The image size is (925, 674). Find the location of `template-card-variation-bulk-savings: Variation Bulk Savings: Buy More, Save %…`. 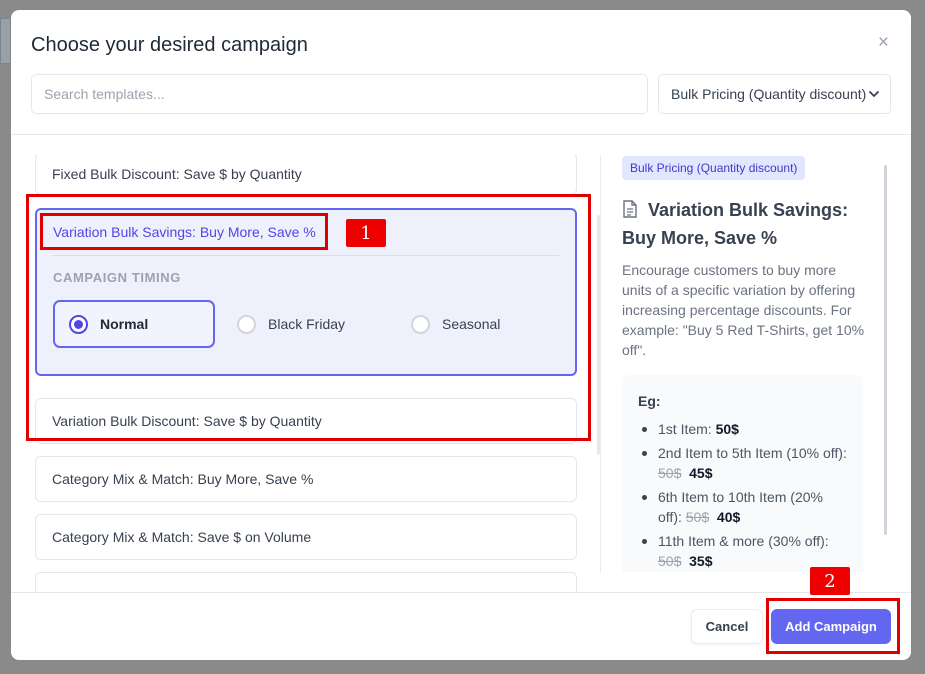

template-card-variation-bulk-savings: Variation Bulk Savings: Buy More, Save %… is located at coordinates (306, 292).